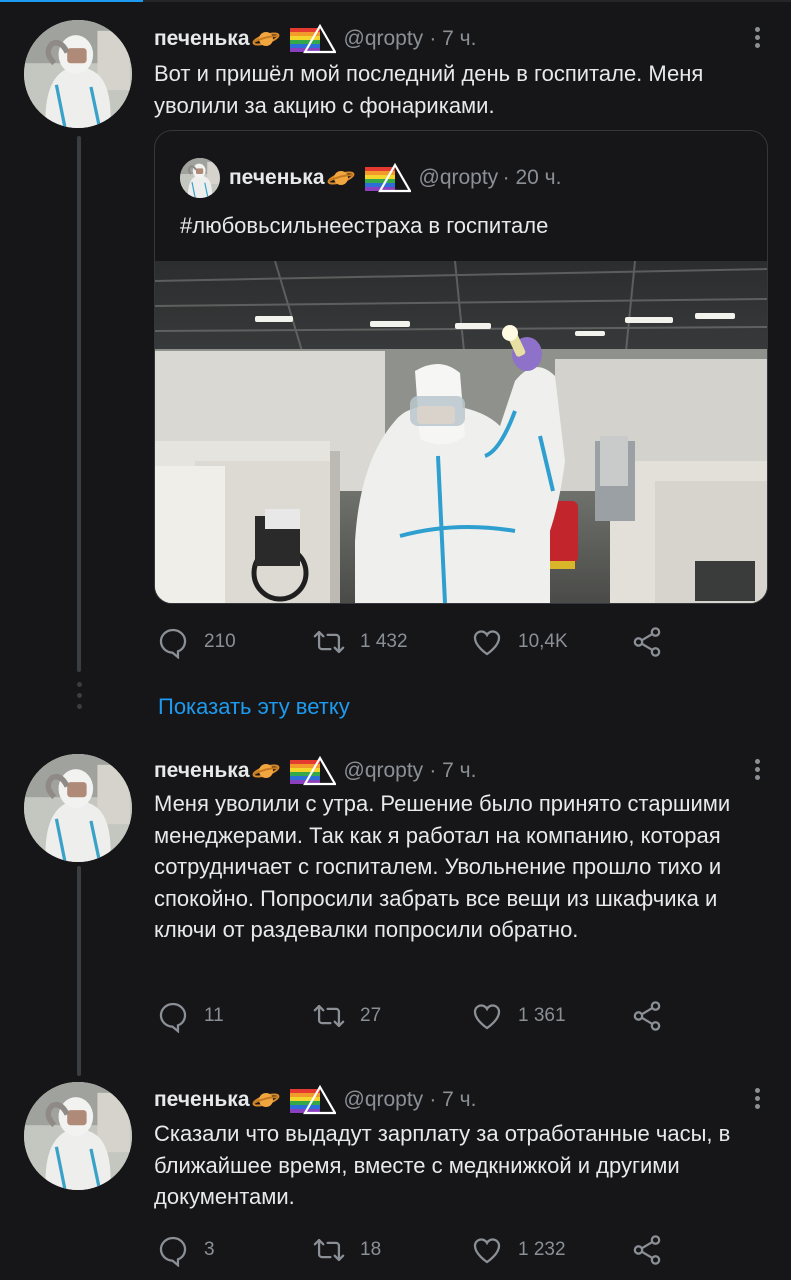 Image resolution: width=791 pixels, height=1280 pixels. What do you see at coordinates (543, 641) in the screenshot?
I see `like-count: 10,4K` at bounding box center [543, 641].